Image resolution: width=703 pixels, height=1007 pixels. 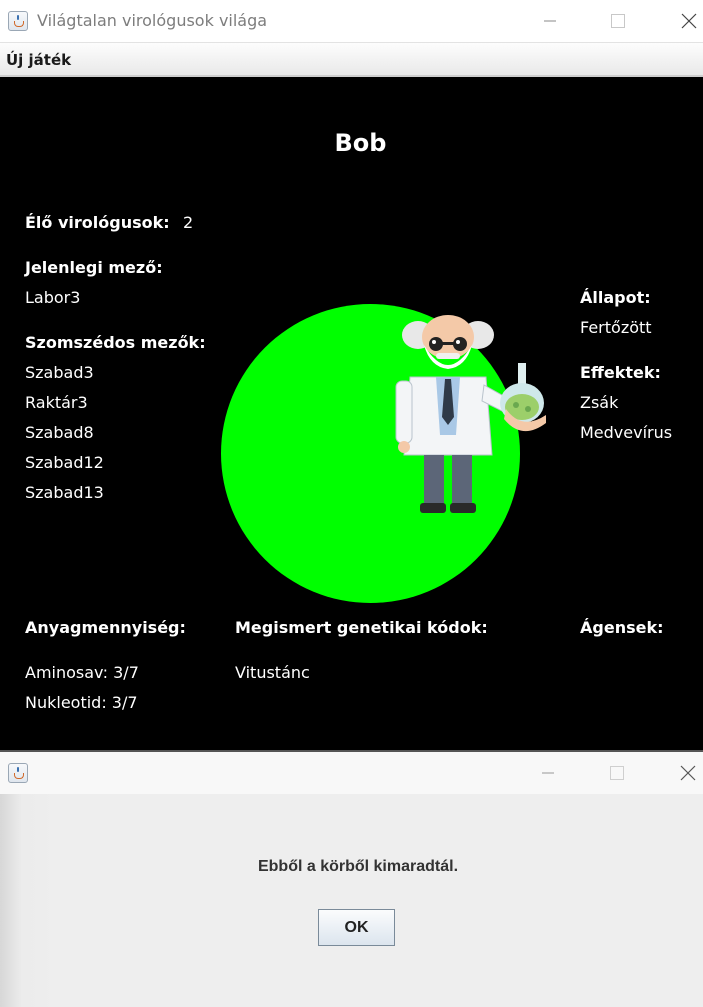 I want to click on neighbors-label: Szomszédos mezők:, so click(x=115, y=342).